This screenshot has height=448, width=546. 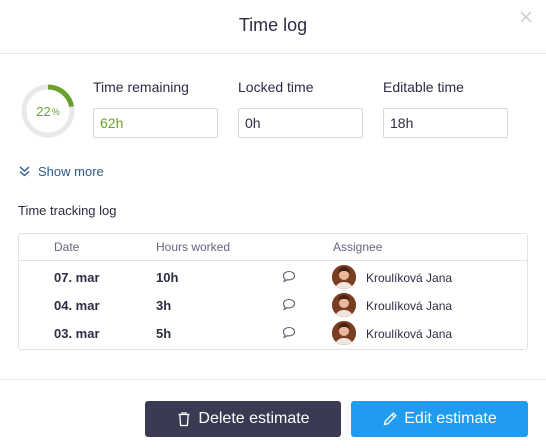 What do you see at coordinates (390, 419) in the screenshot?
I see `pencil-icon` at bounding box center [390, 419].